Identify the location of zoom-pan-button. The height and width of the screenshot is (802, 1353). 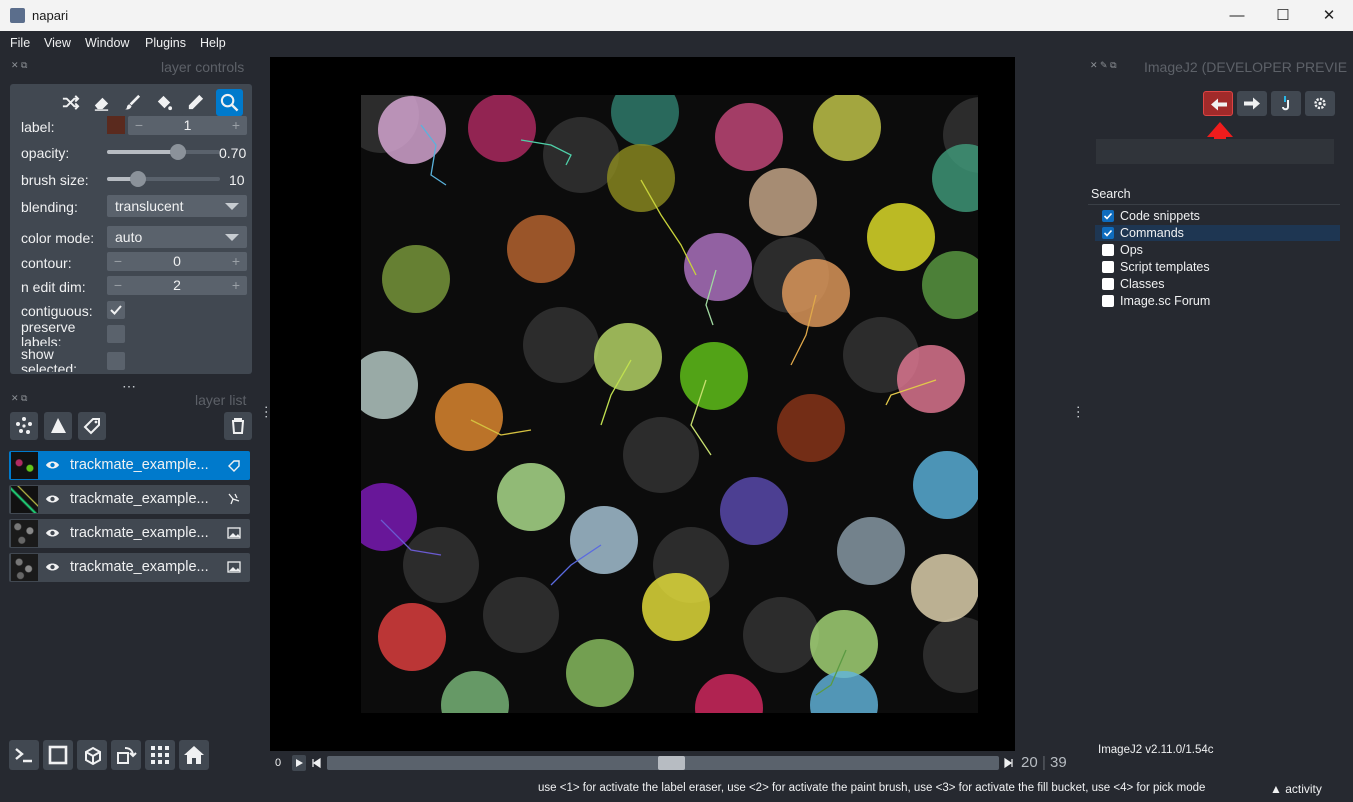
(229, 102).